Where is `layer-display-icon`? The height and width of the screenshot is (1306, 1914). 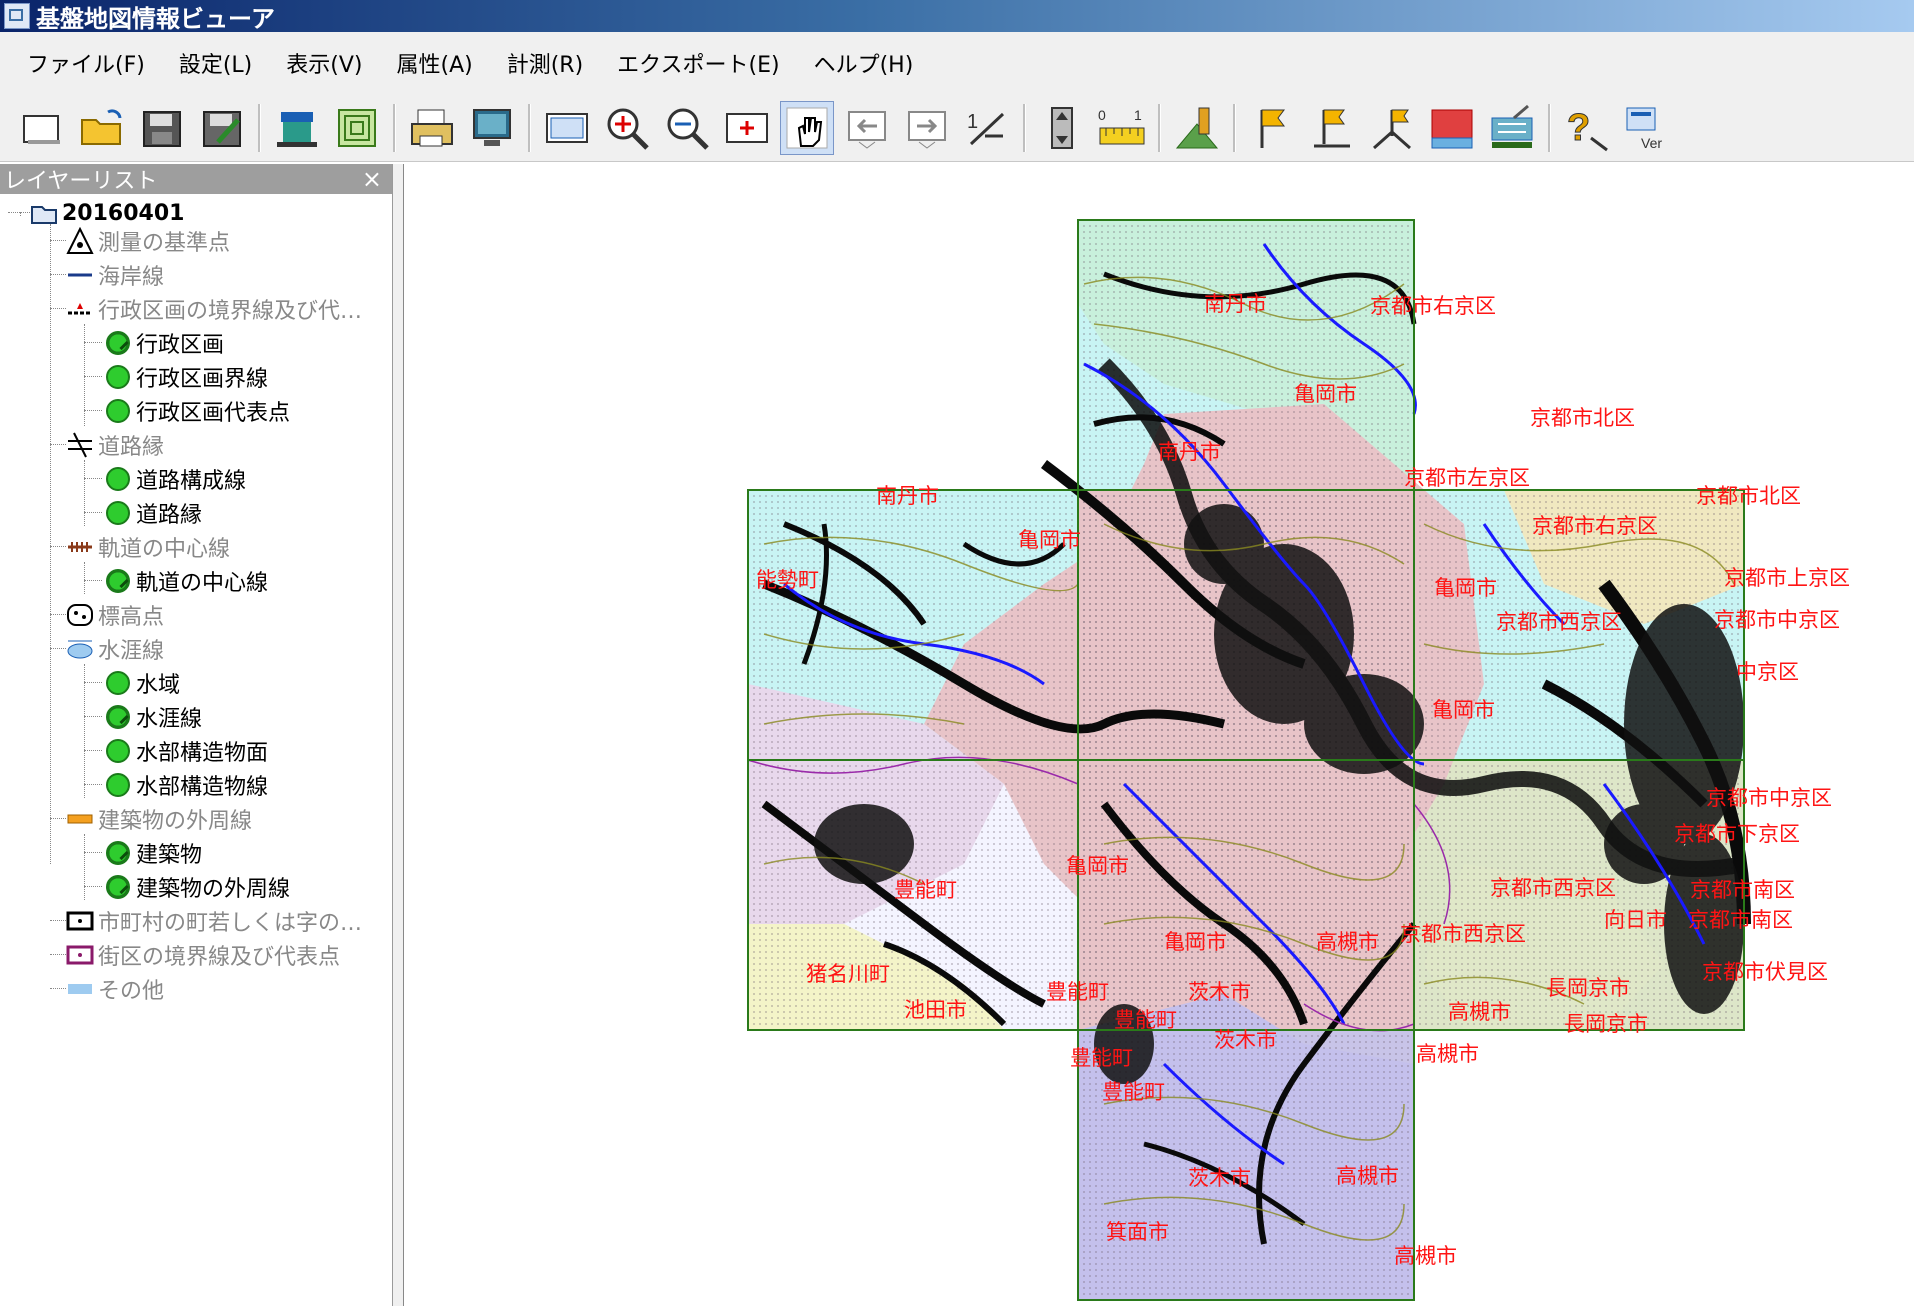
layer-display-icon is located at coordinates (297, 128).